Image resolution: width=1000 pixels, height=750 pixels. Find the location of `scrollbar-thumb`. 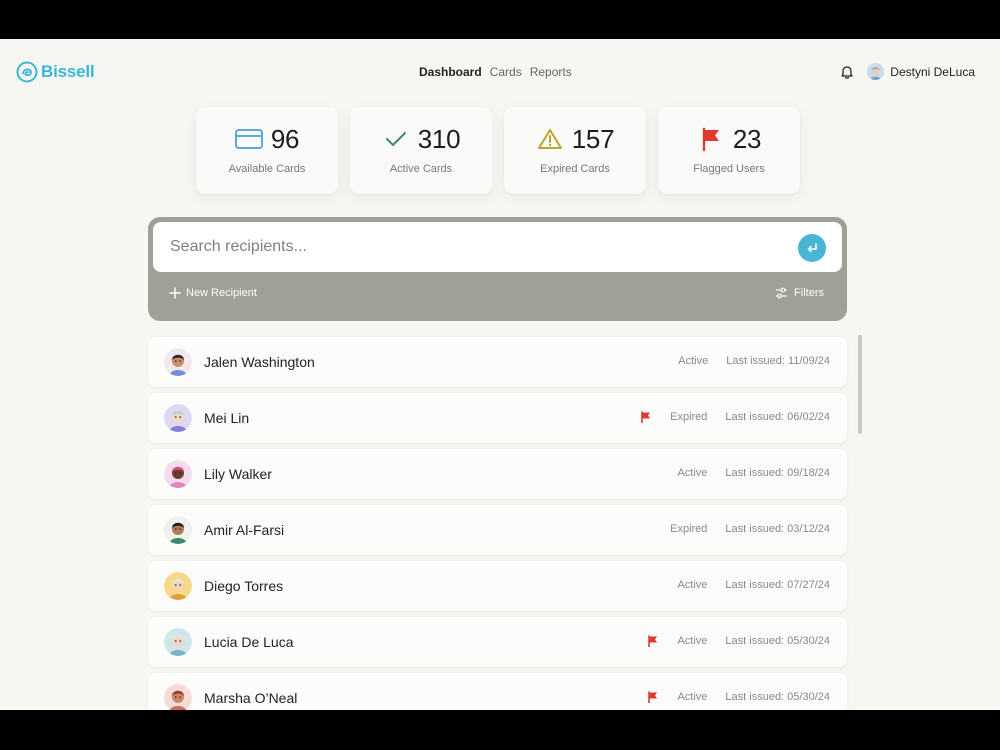

scrollbar-thumb is located at coordinates (860, 384).